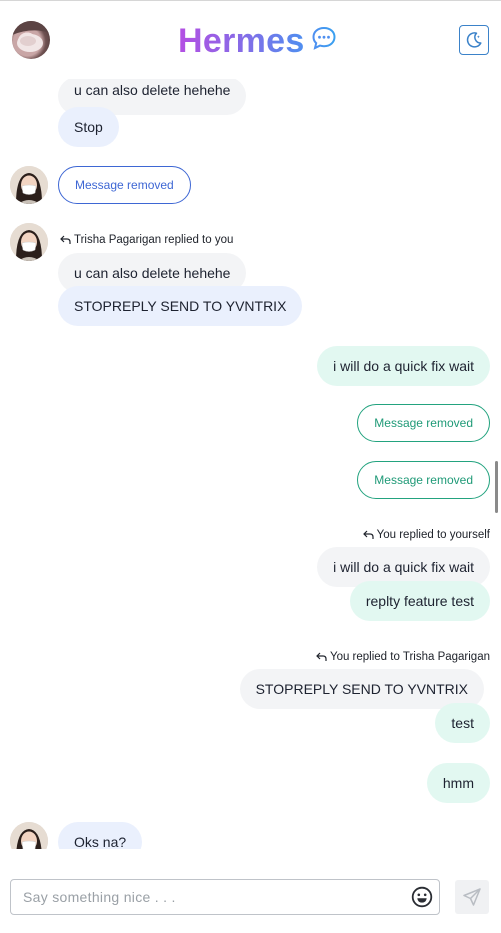  I want to click on message-text: replty feature test, so click(419, 601).